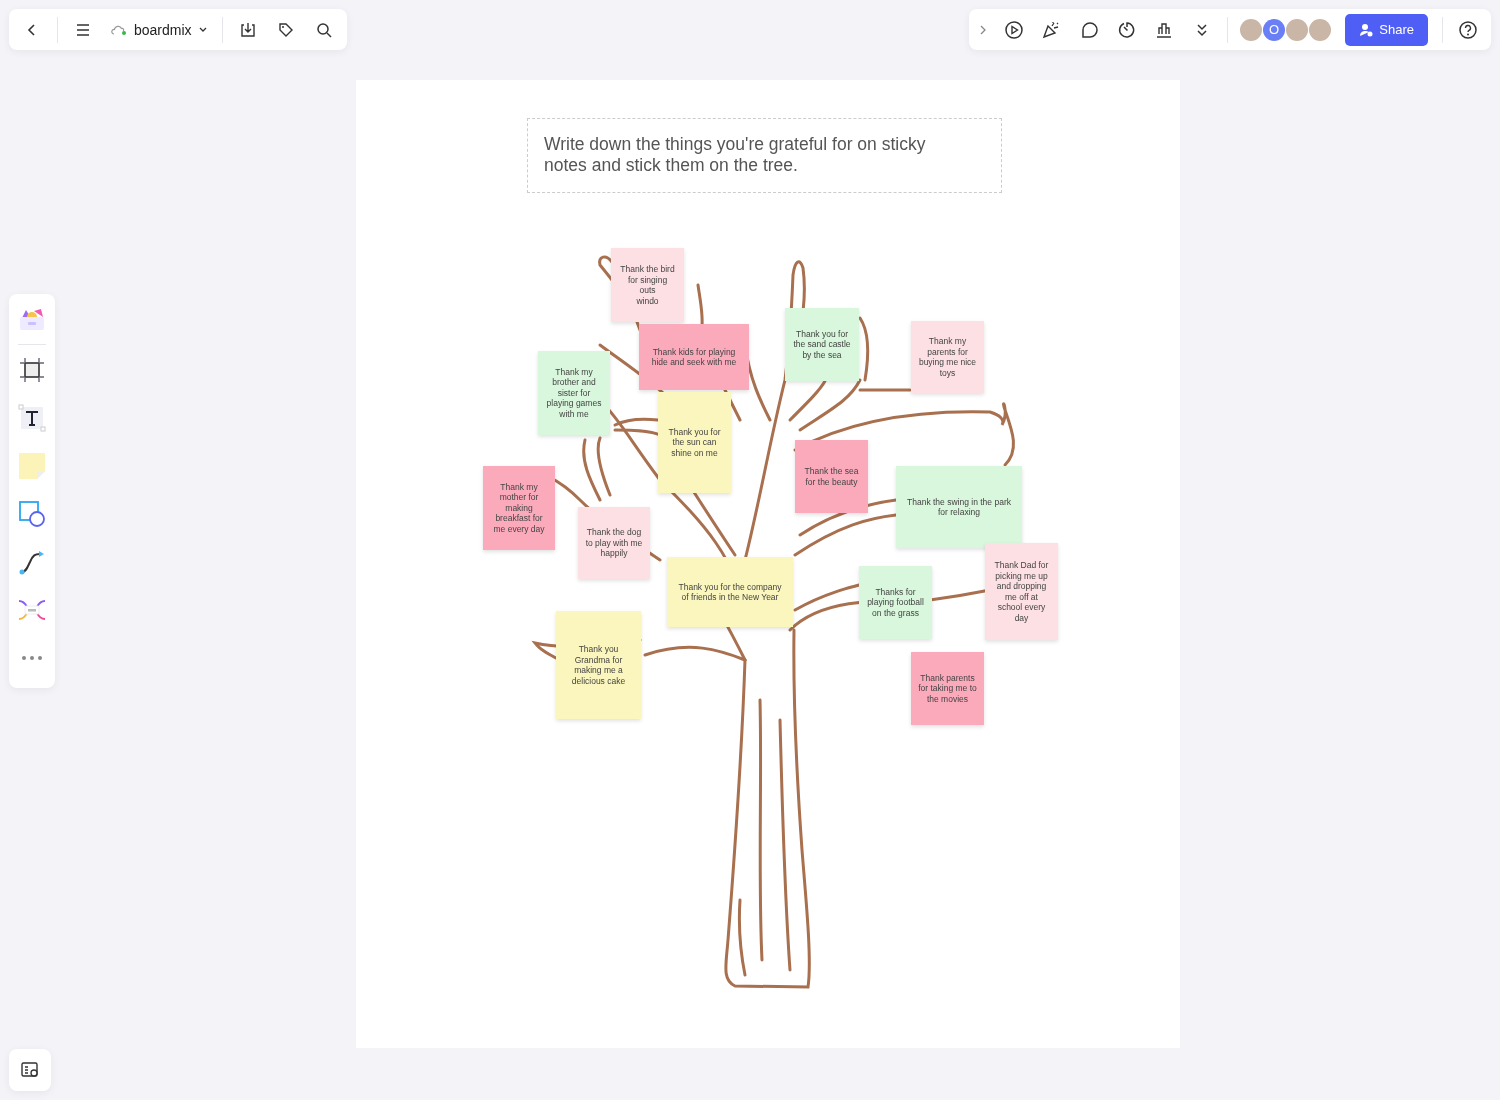  What do you see at coordinates (598, 665) in the screenshot?
I see `sticky-note: Thank you Grandma for making me a delicious cake` at bounding box center [598, 665].